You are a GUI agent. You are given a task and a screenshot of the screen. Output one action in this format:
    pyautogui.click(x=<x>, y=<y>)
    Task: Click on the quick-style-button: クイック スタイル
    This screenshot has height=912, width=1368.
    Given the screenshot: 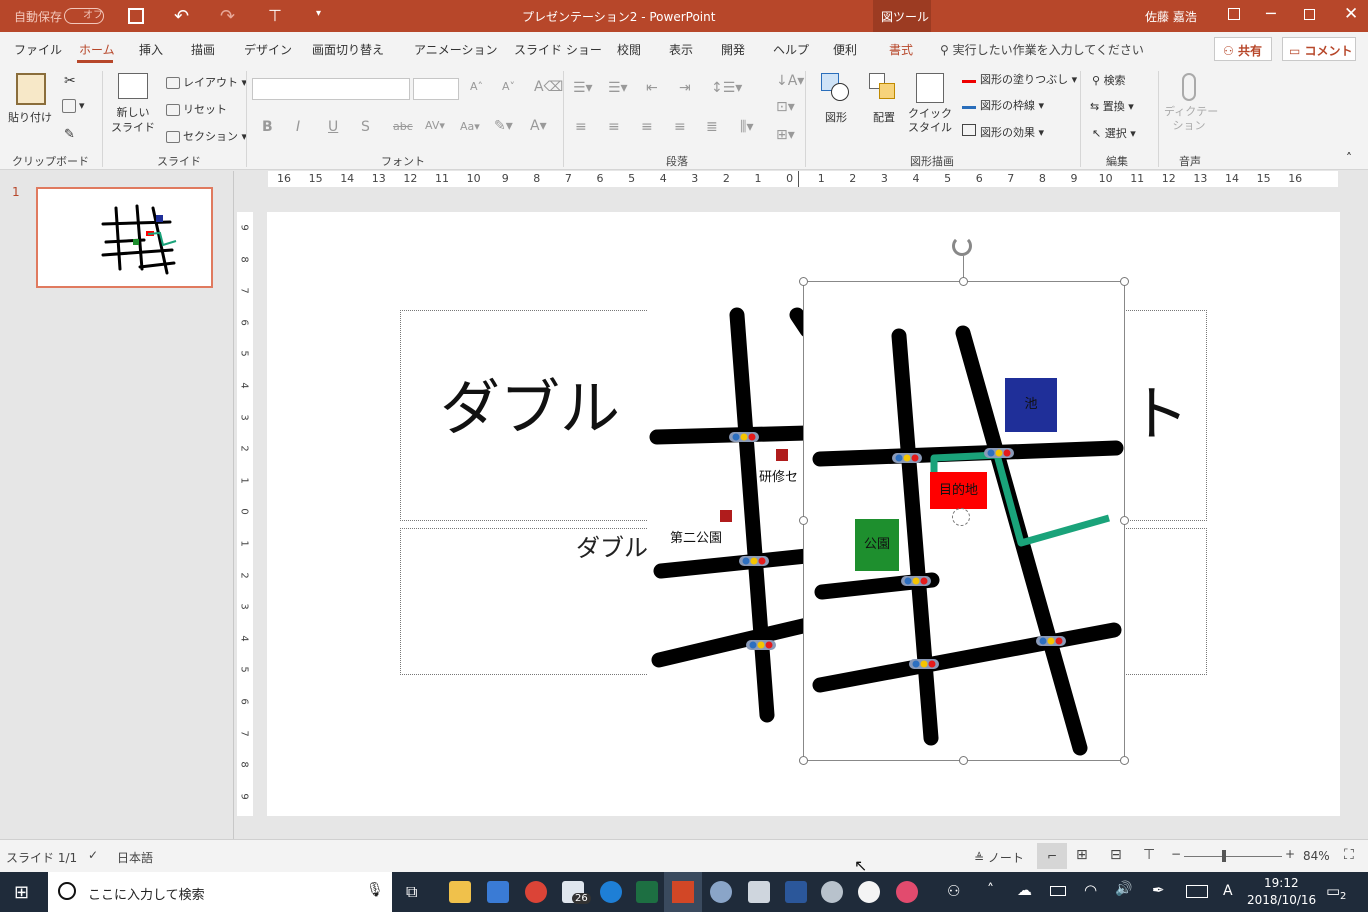 What is the action you would take?
    pyautogui.click(x=930, y=104)
    